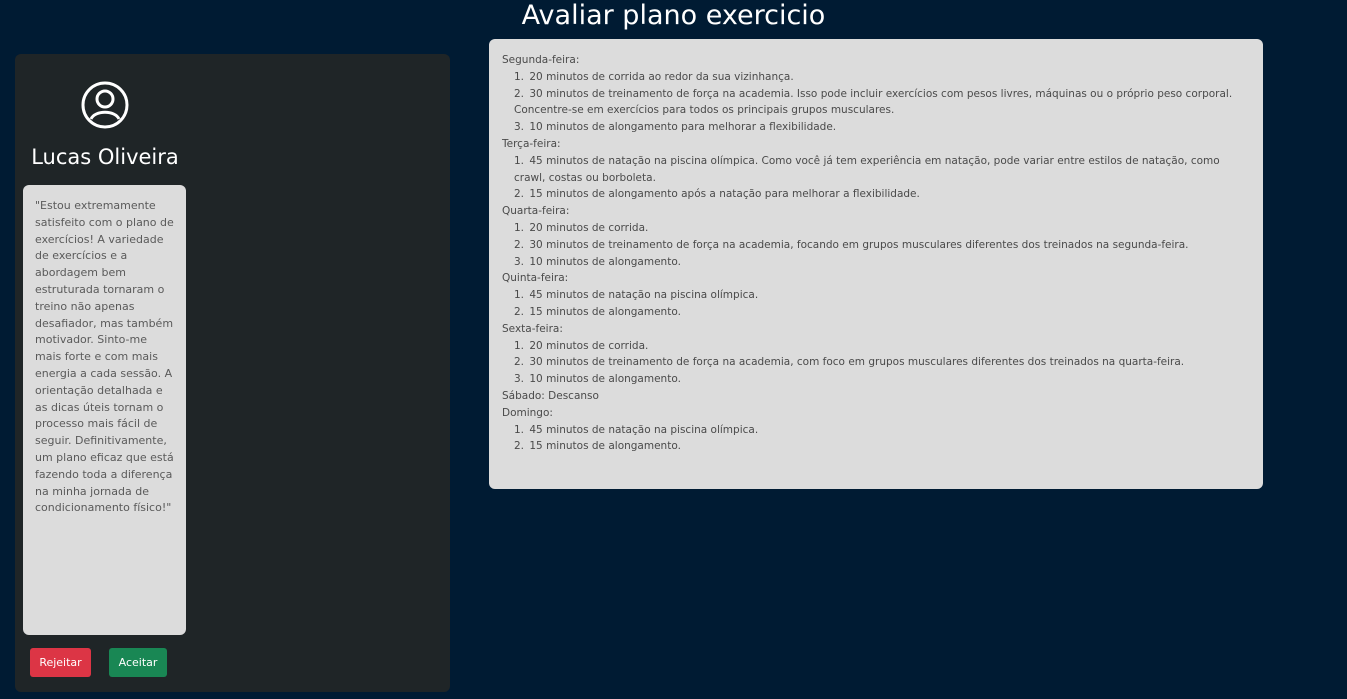 The width and height of the screenshot is (1347, 699). What do you see at coordinates (535, 278) in the screenshot?
I see `plan-day-name: Quinta-feira:` at bounding box center [535, 278].